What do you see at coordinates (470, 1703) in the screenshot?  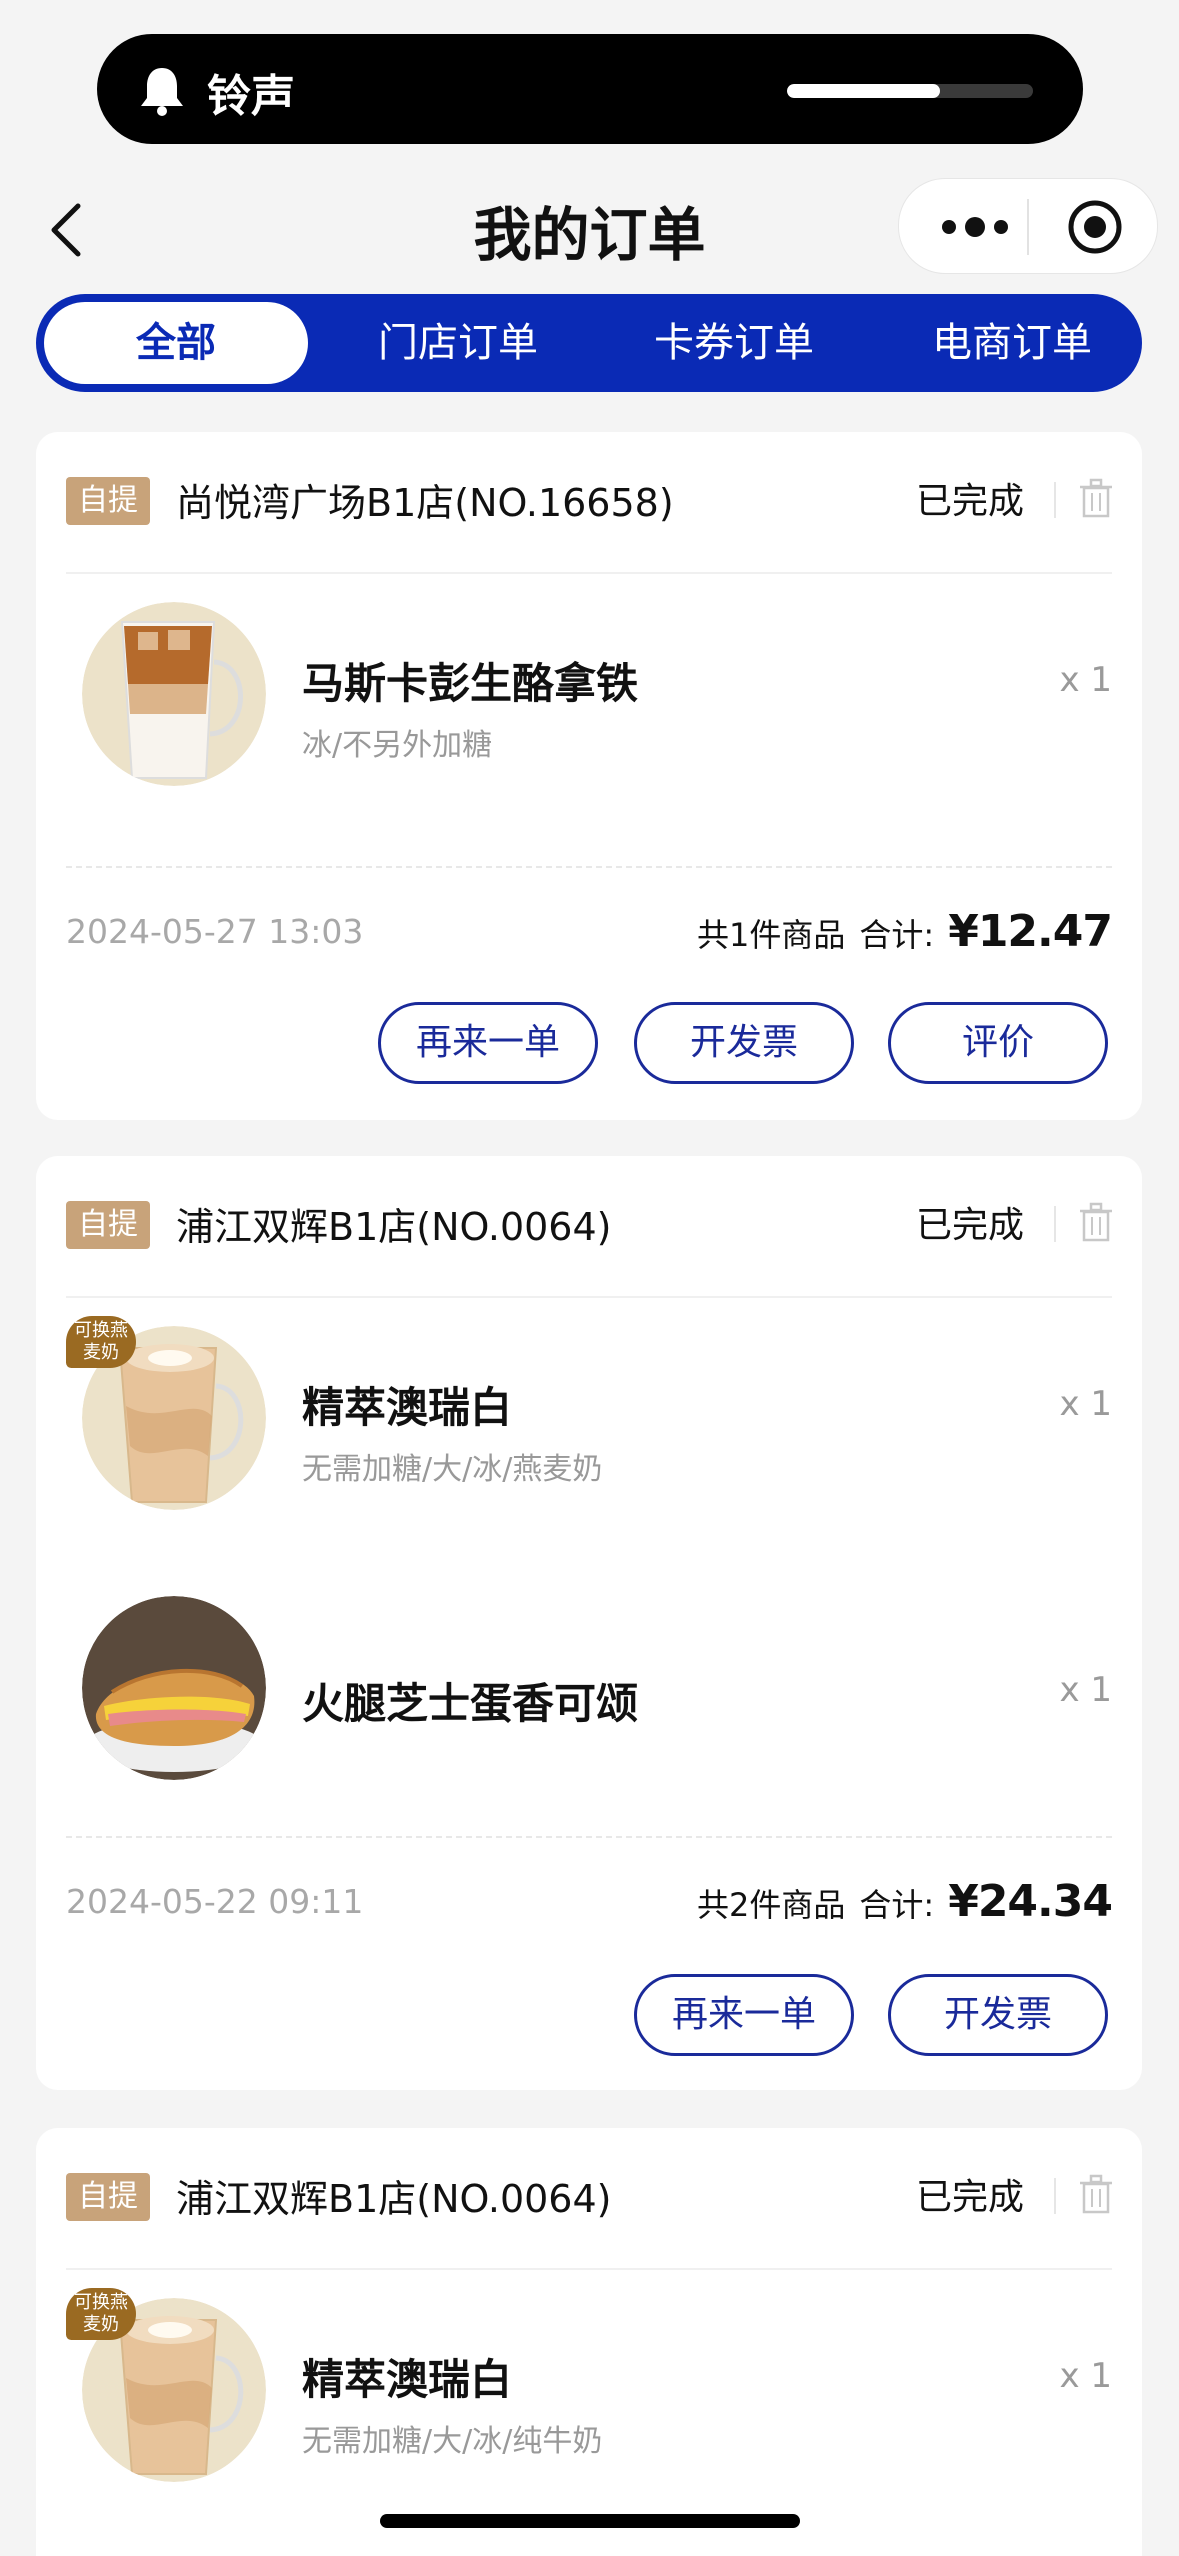 I see `item-name: 火腿芝士蛋香可颂` at bounding box center [470, 1703].